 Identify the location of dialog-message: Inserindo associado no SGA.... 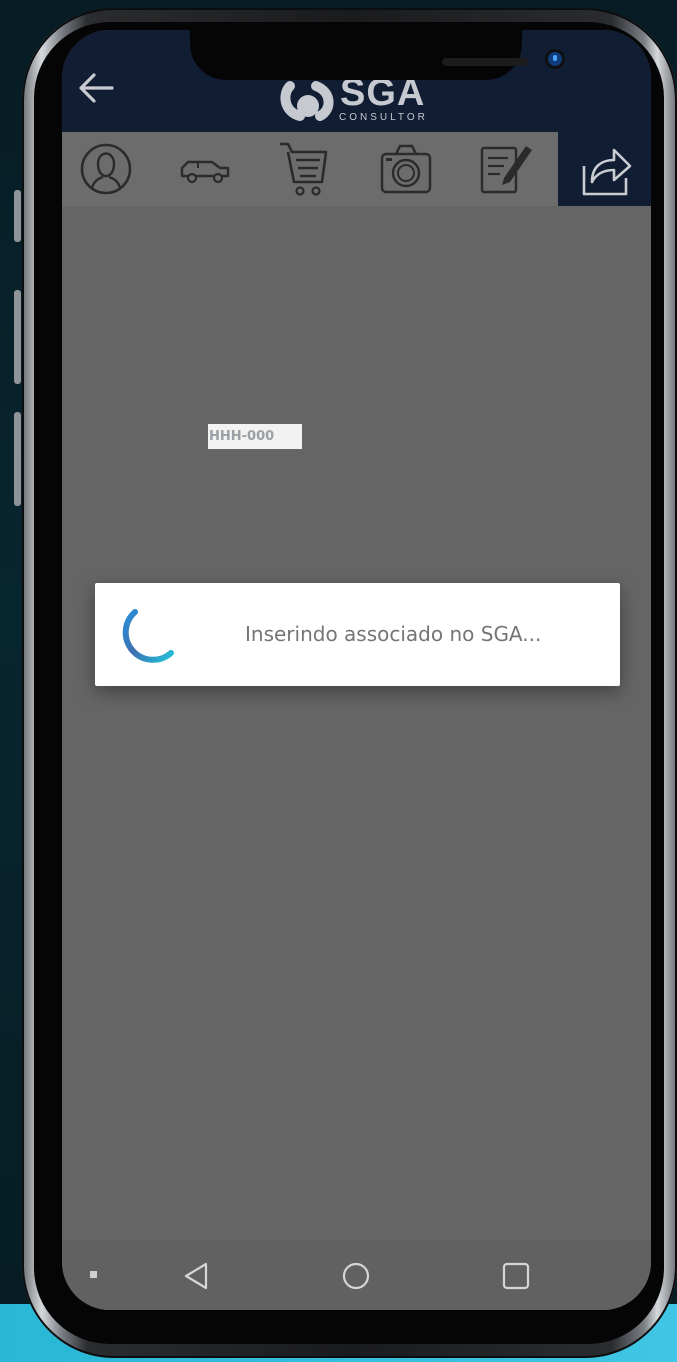
(393, 634).